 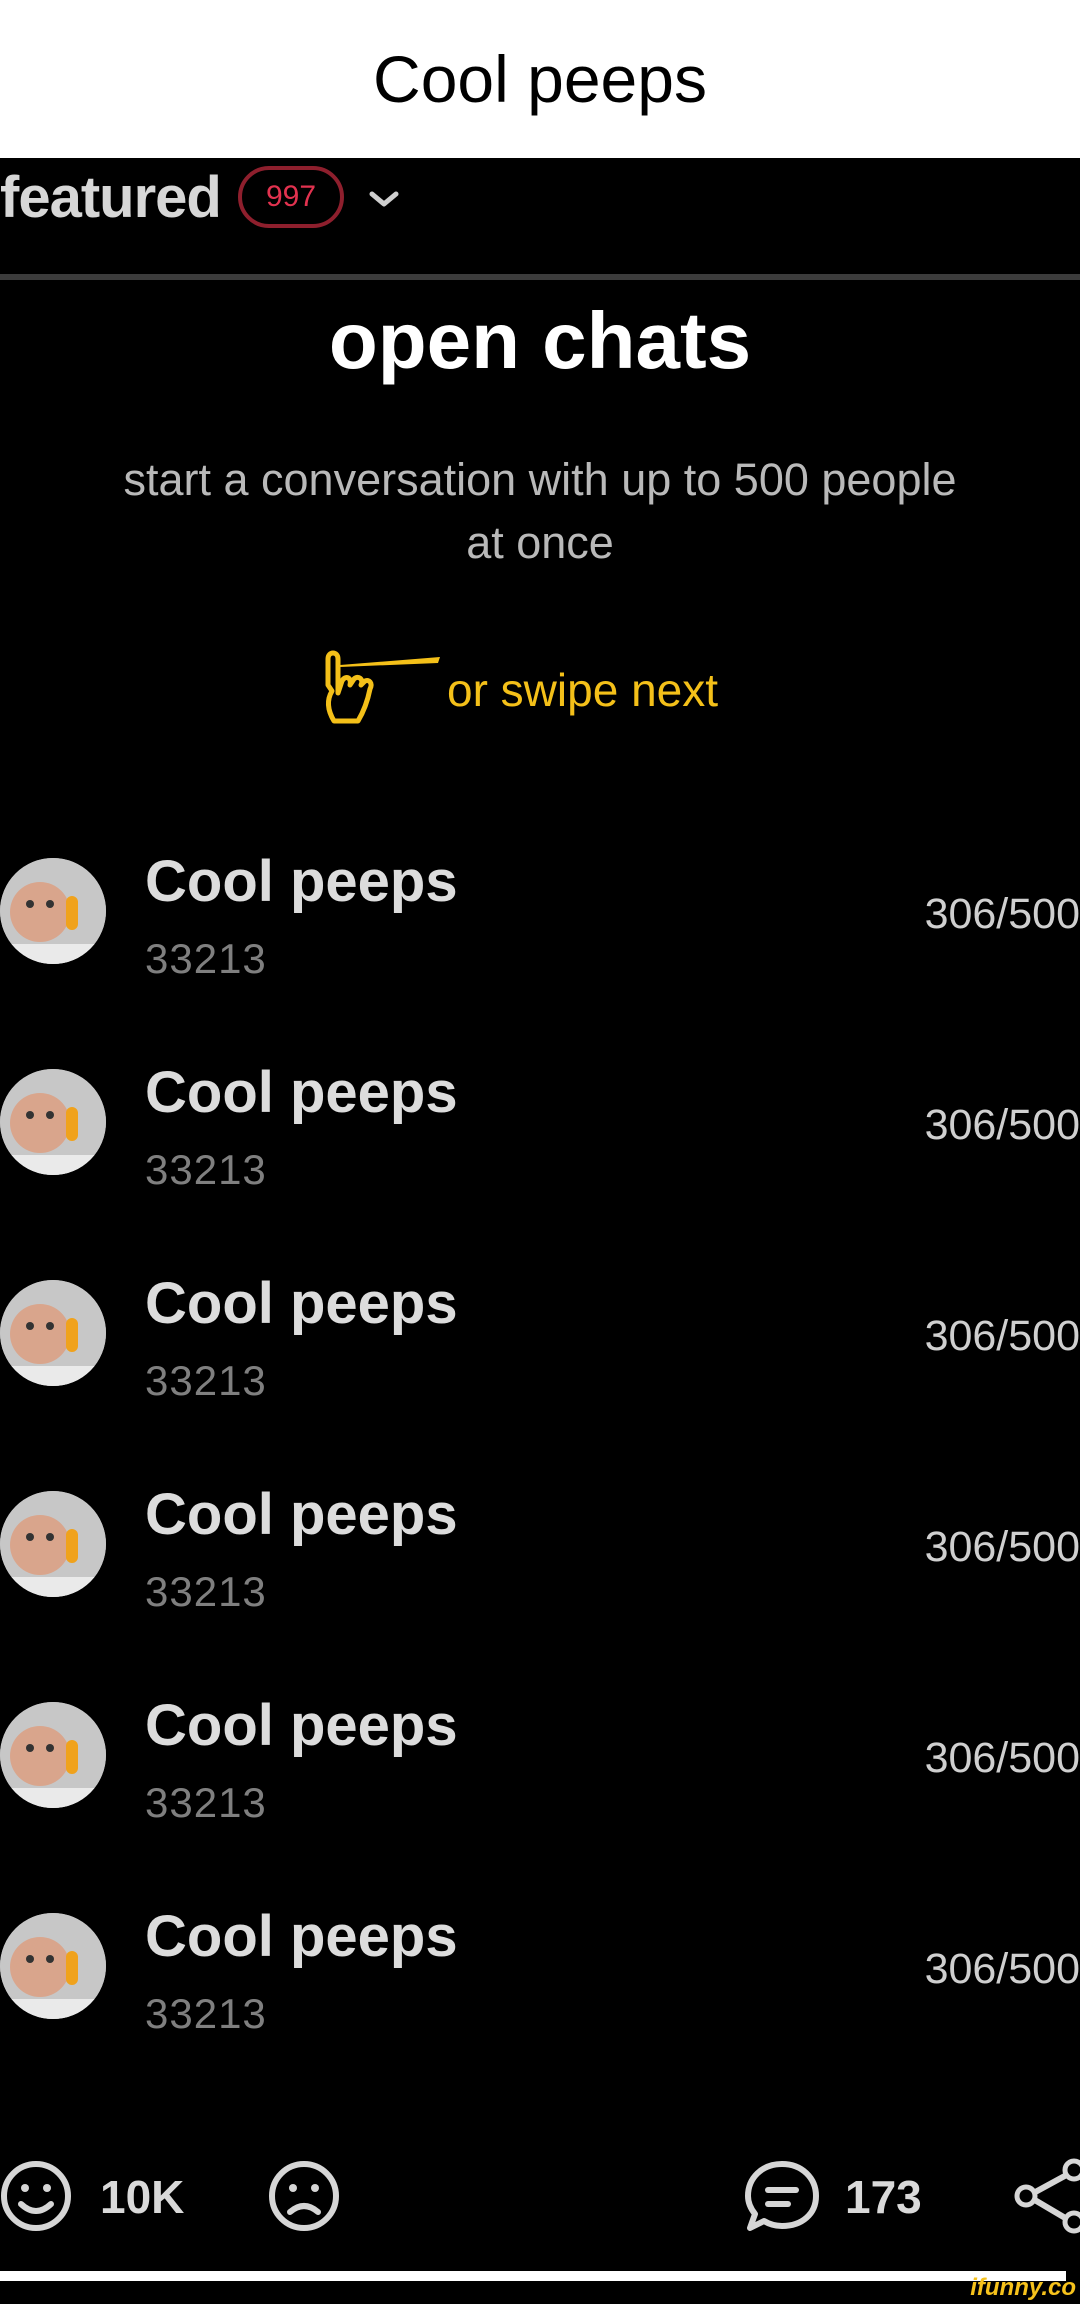 I want to click on caption-text: Cool peeps, so click(x=540, y=79).